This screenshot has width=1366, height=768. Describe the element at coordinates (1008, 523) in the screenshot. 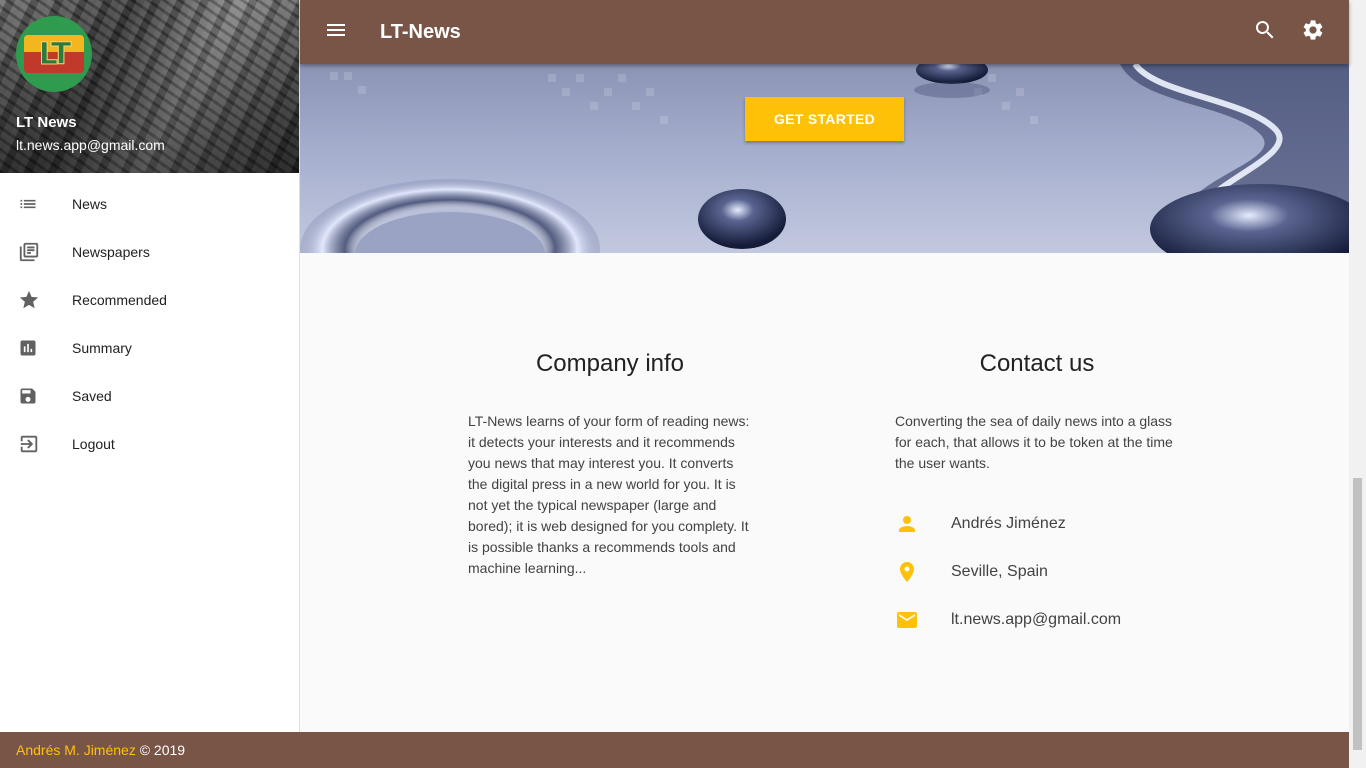

I see `contact-person-text: Andrés Jiménez` at that location.